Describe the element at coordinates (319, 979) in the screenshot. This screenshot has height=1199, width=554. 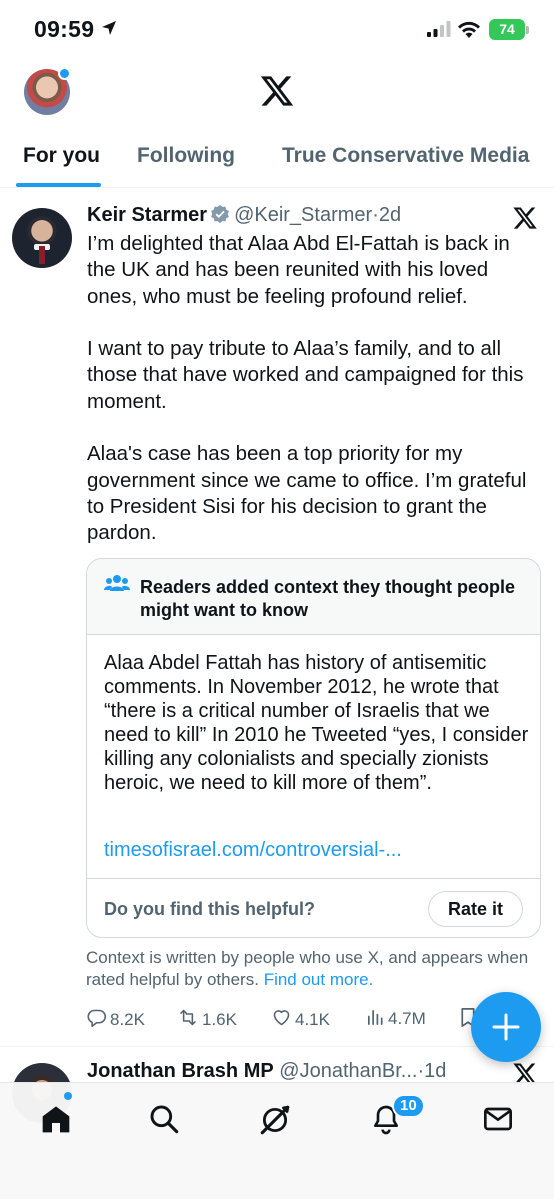
I see `find-out-more-link: Find out more.` at that location.